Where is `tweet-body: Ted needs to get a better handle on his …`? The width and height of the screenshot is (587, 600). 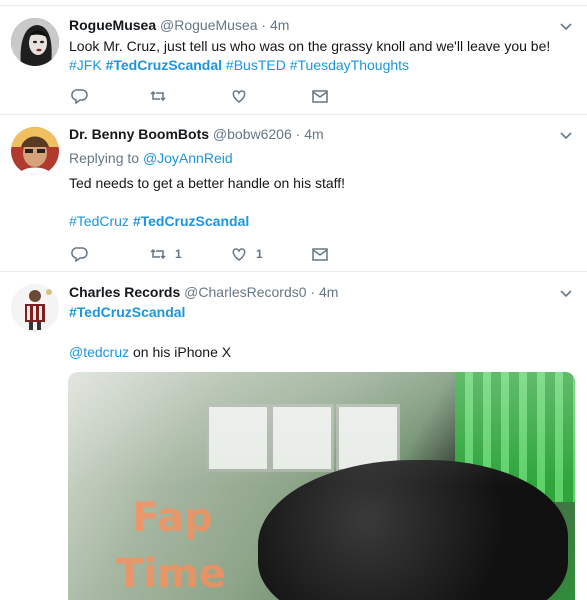 tweet-body: Ted needs to get a better handle on his … is located at coordinates (207, 183).